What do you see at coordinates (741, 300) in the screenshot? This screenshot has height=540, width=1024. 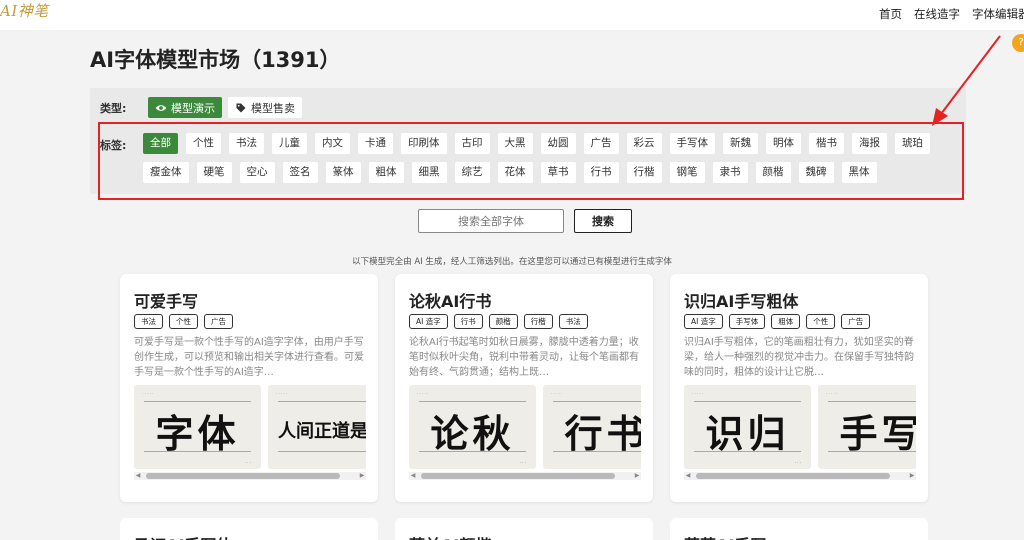 I see `card-title: 识归AI手写粗体` at bounding box center [741, 300].